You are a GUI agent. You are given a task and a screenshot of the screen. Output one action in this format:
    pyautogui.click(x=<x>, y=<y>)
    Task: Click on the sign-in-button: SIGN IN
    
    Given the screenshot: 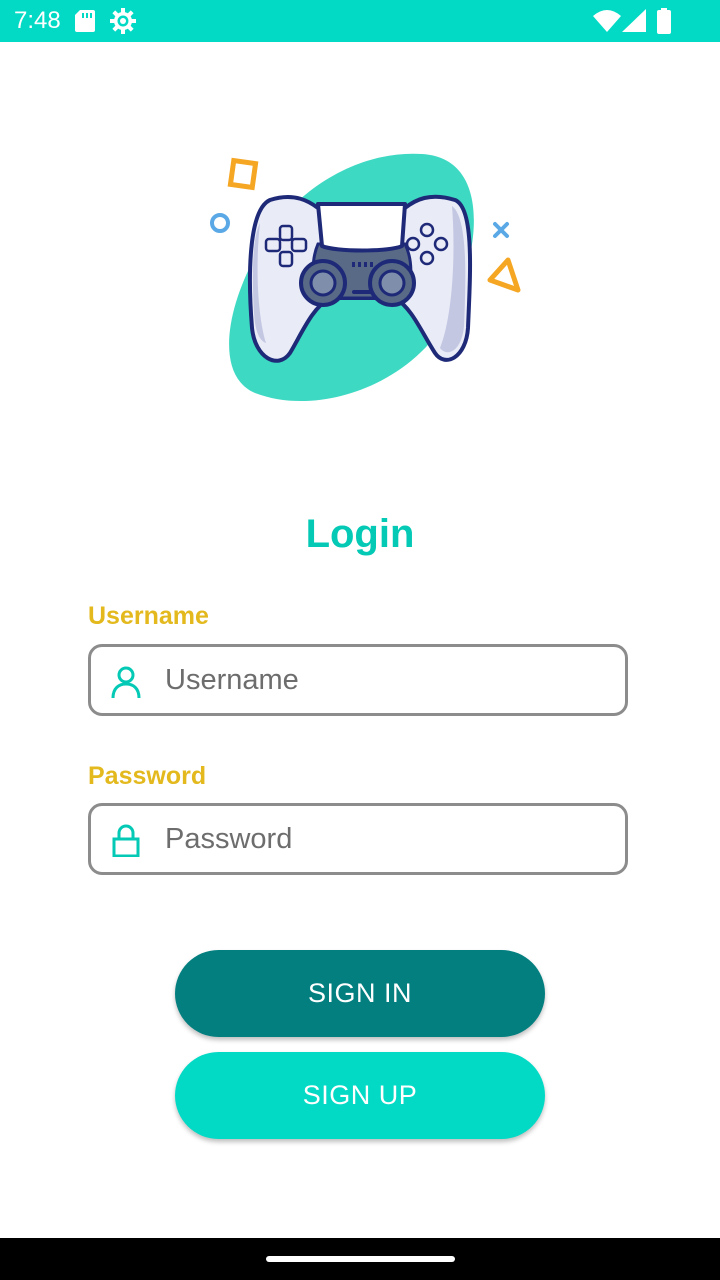 What is the action you would take?
    pyautogui.click(x=360, y=993)
    